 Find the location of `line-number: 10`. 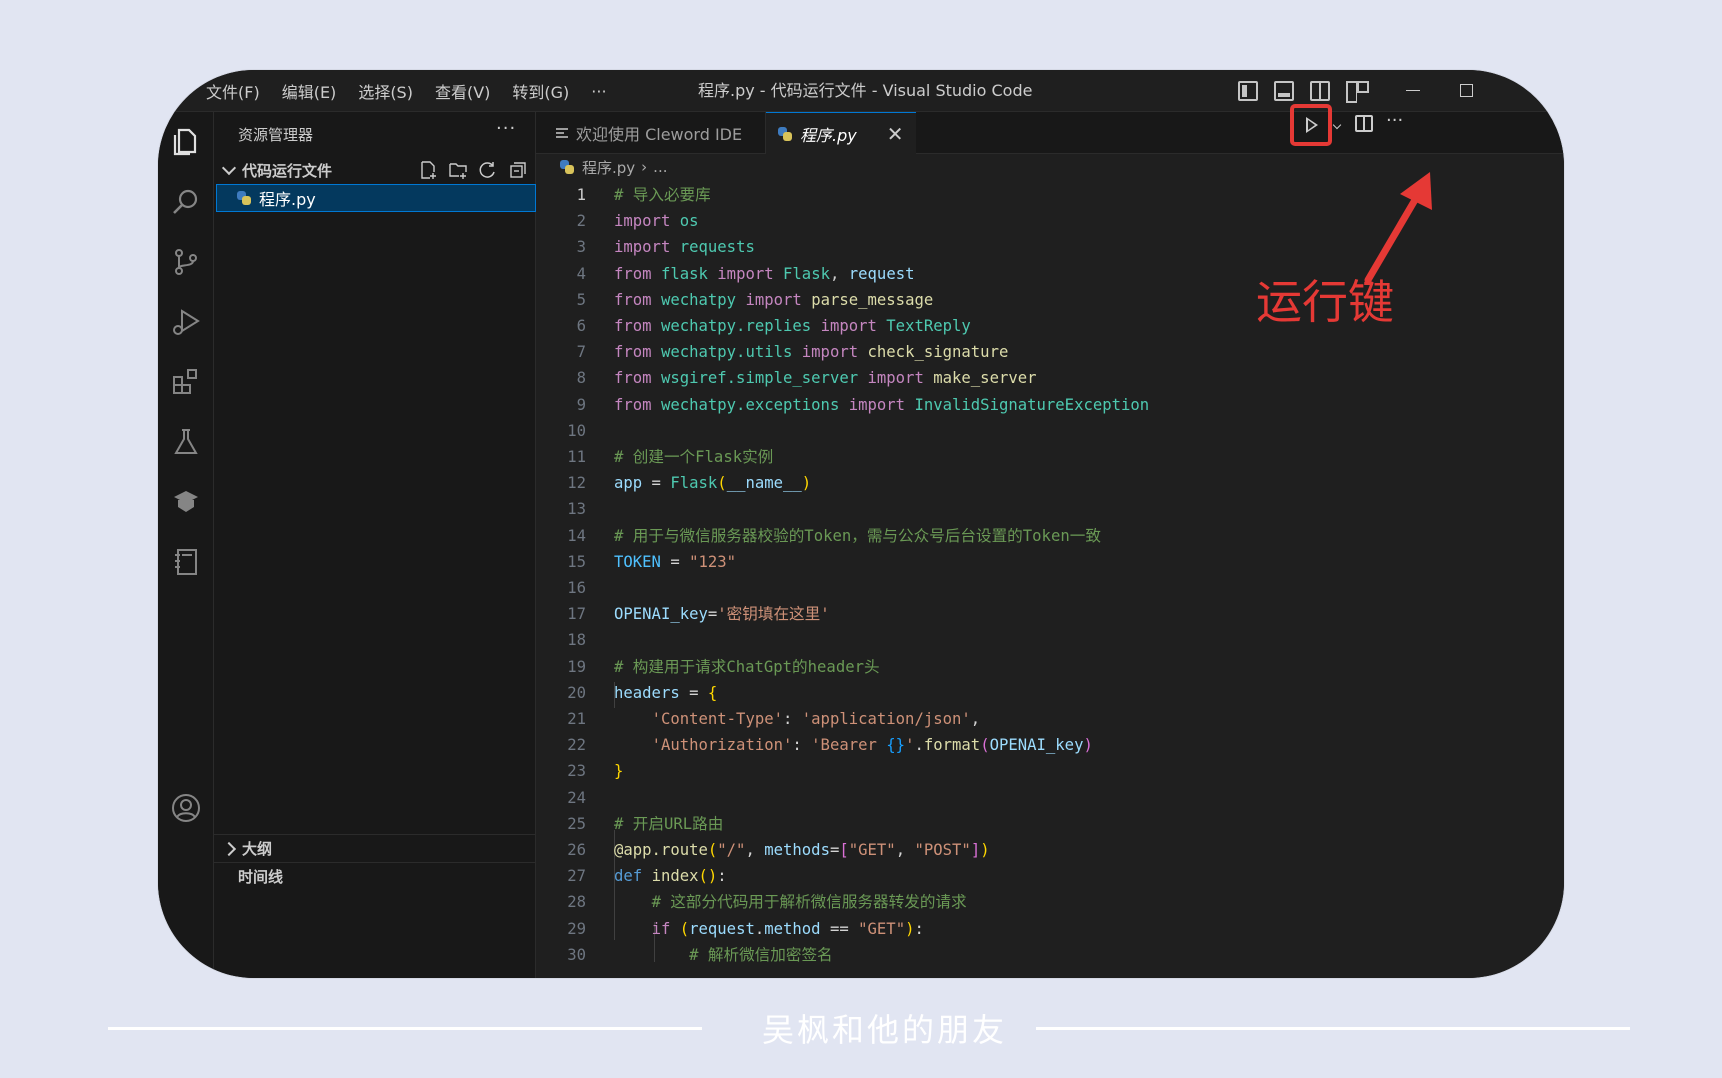

line-number: 10 is located at coordinates (576, 430).